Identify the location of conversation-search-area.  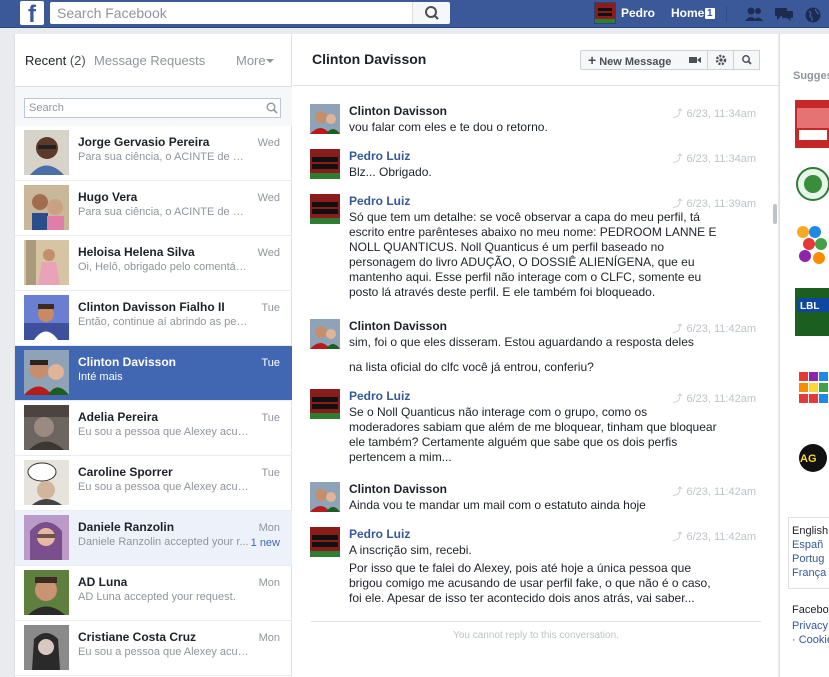
(153, 106).